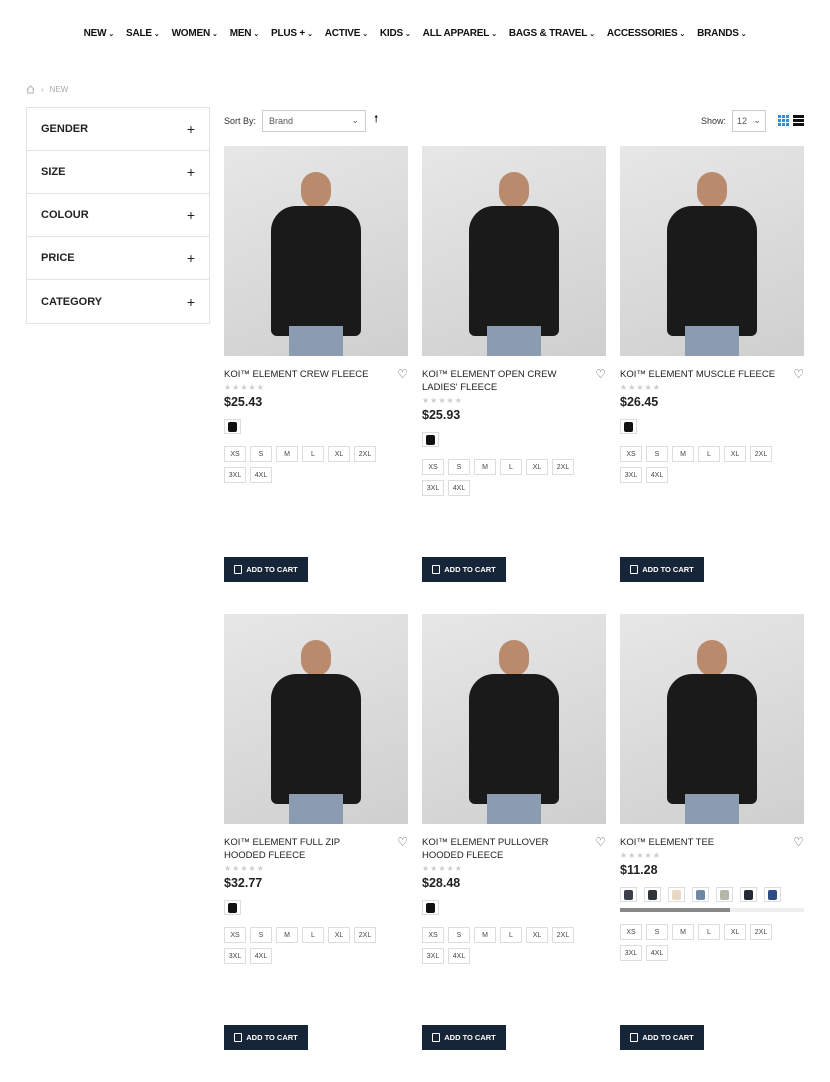  Describe the element at coordinates (30, 89) in the screenshot. I see `home-icon` at that location.